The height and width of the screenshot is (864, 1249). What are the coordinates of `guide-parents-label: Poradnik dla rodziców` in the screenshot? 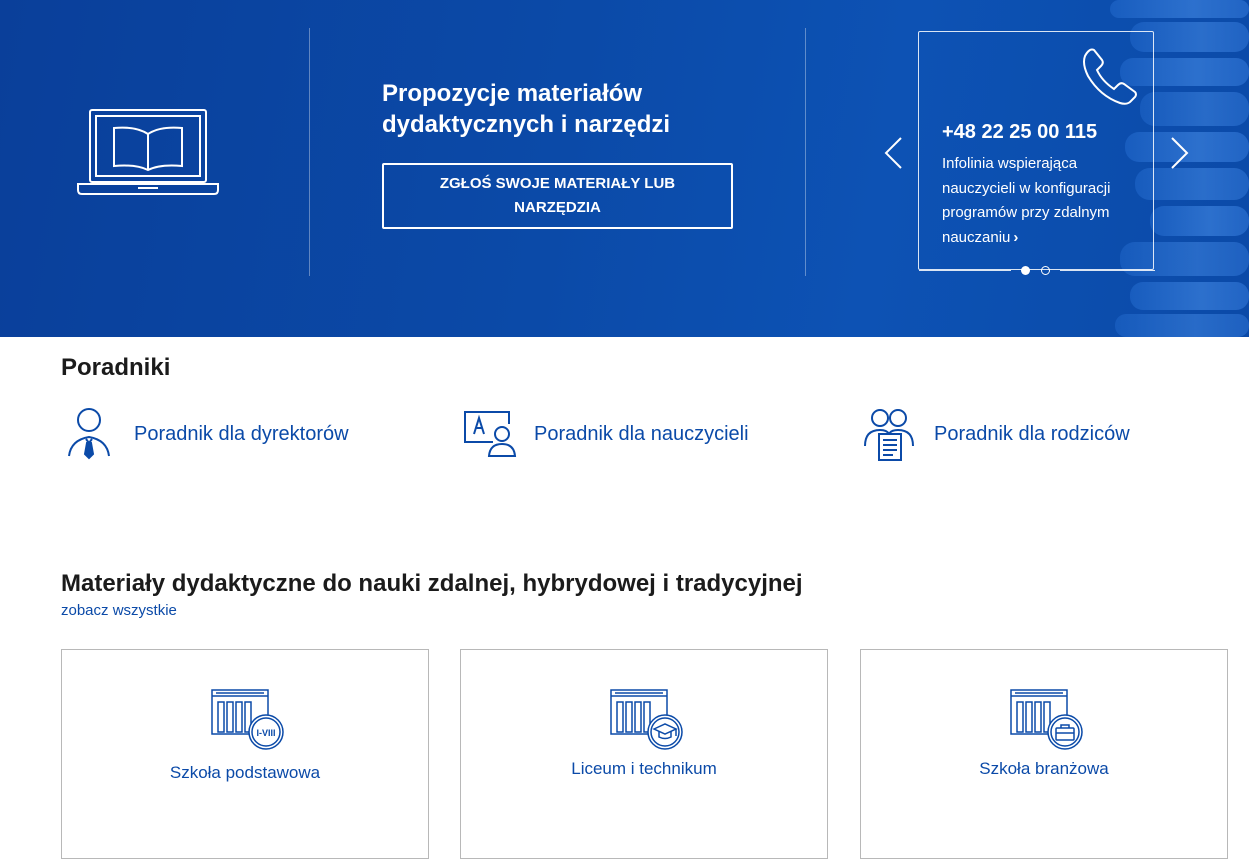 It's located at (1032, 433).